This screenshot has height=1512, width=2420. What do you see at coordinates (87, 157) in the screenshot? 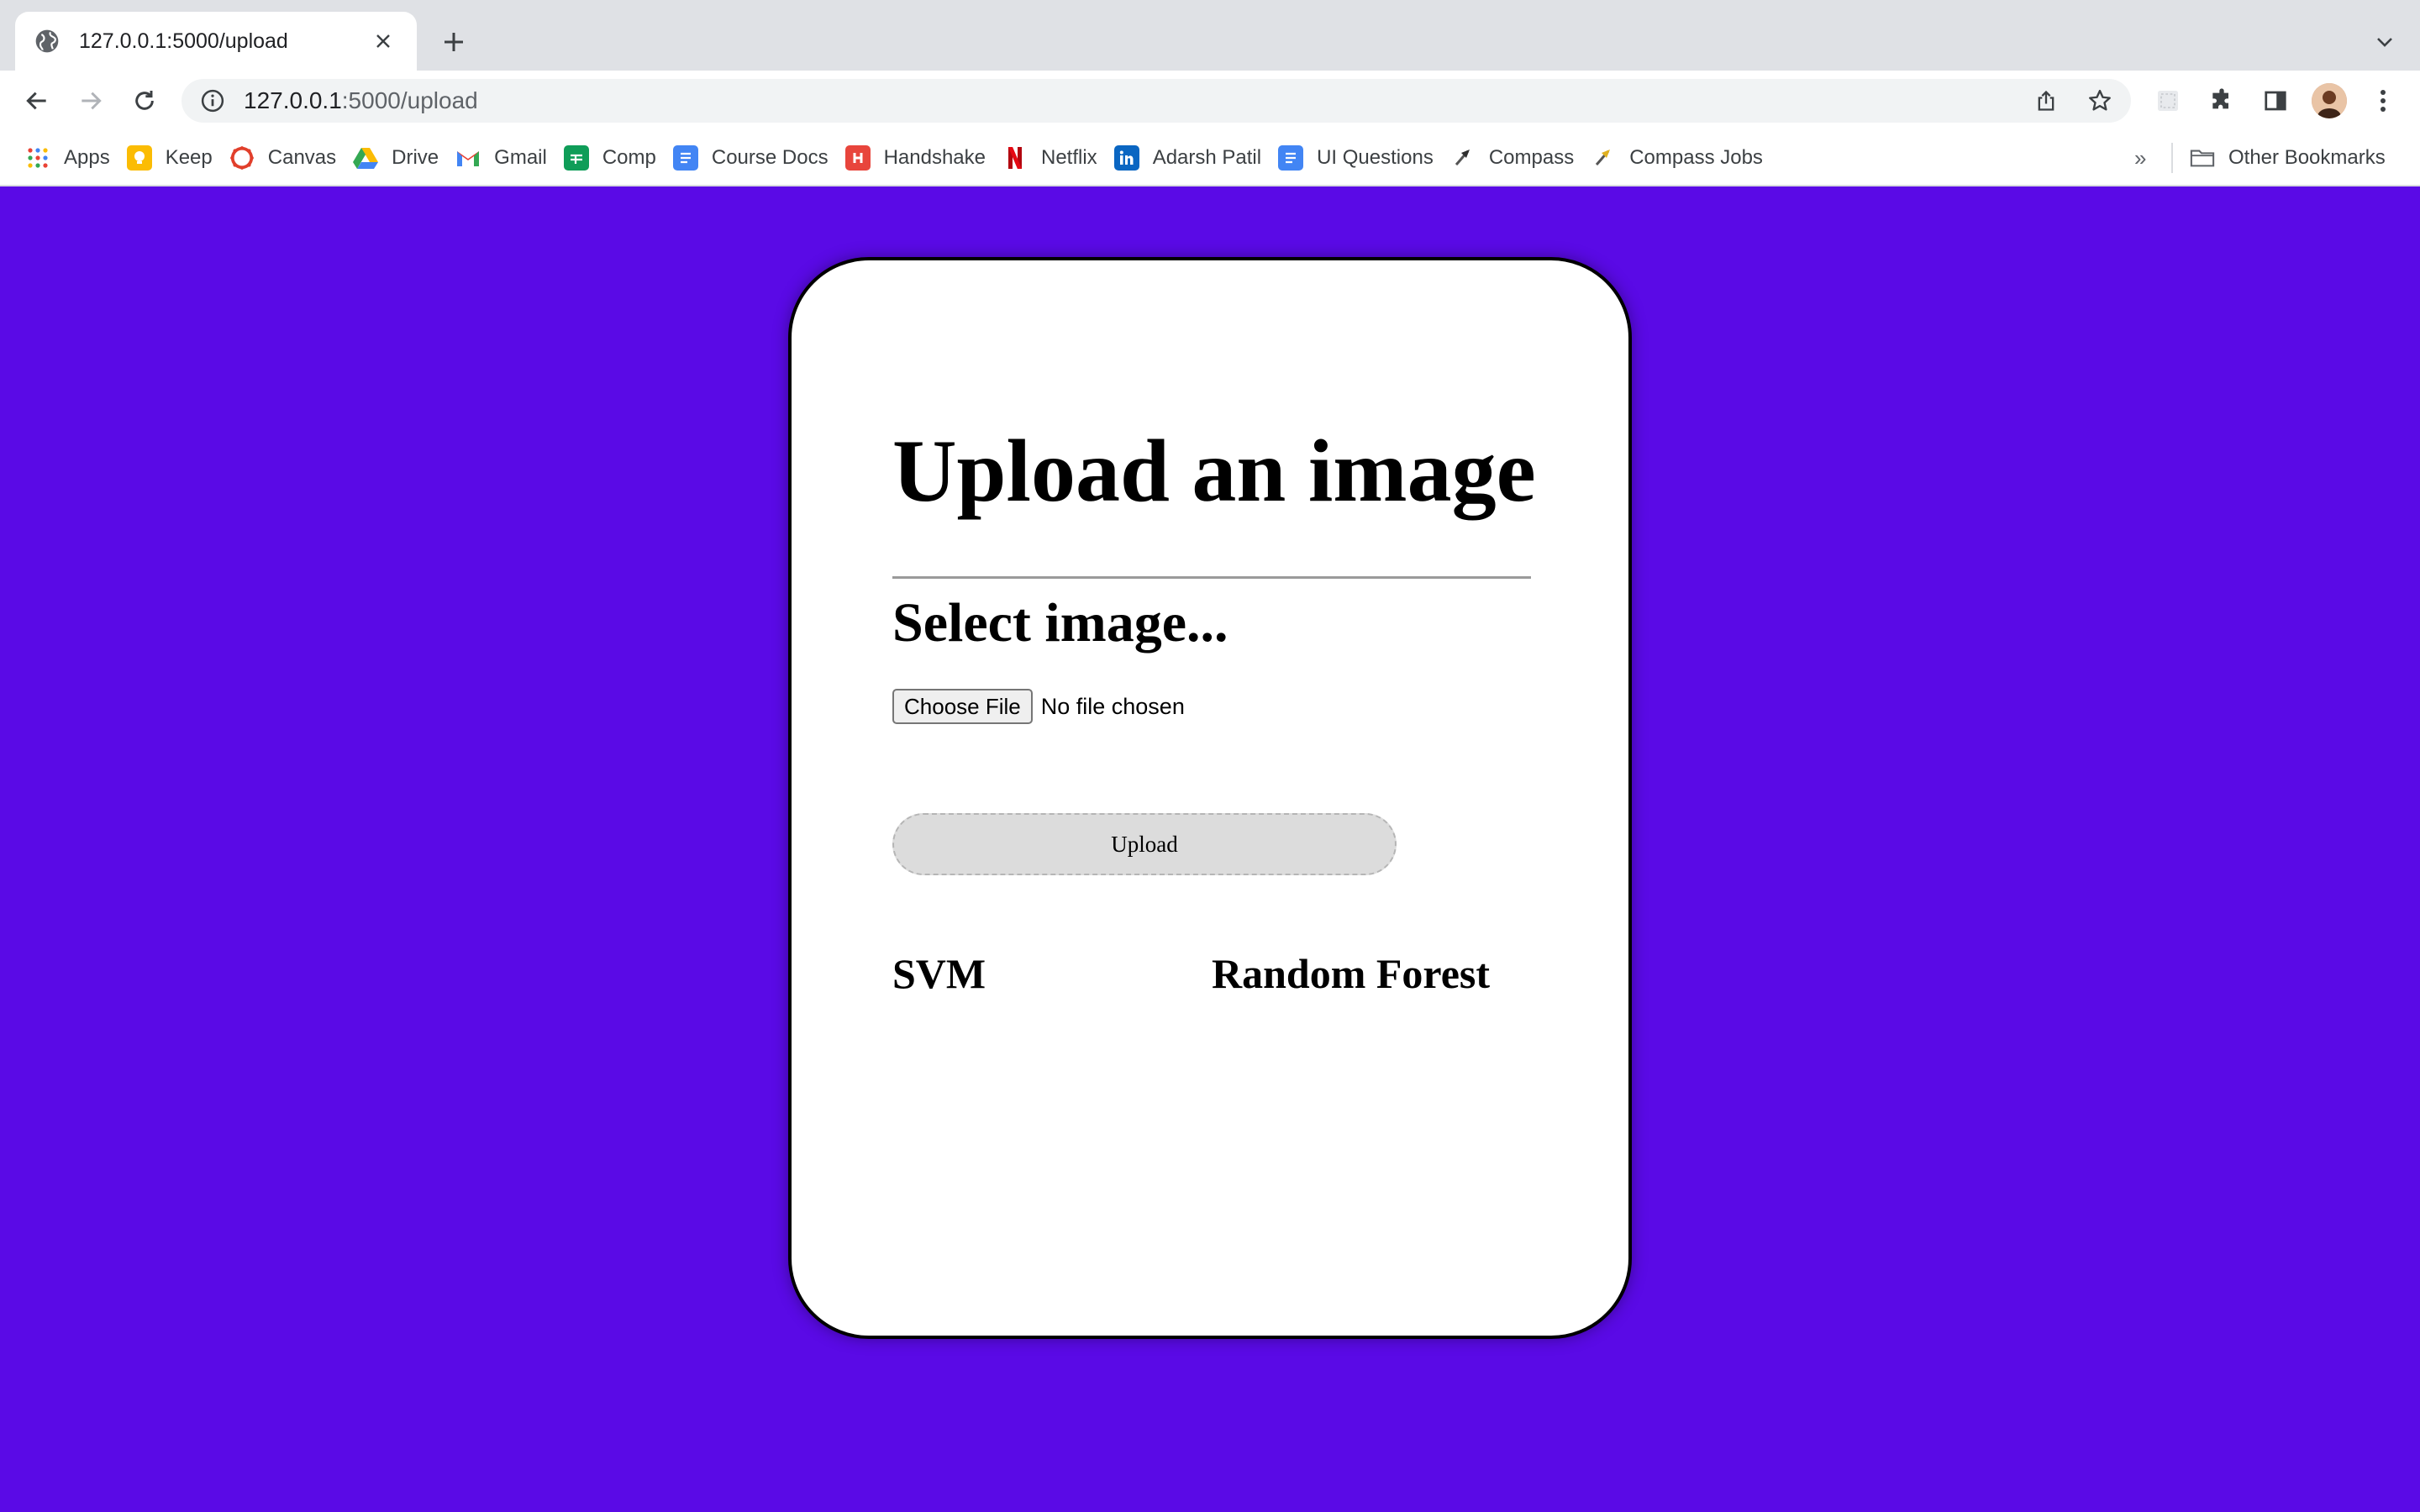
I see `bookmark-label: Apps` at bounding box center [87, 157].